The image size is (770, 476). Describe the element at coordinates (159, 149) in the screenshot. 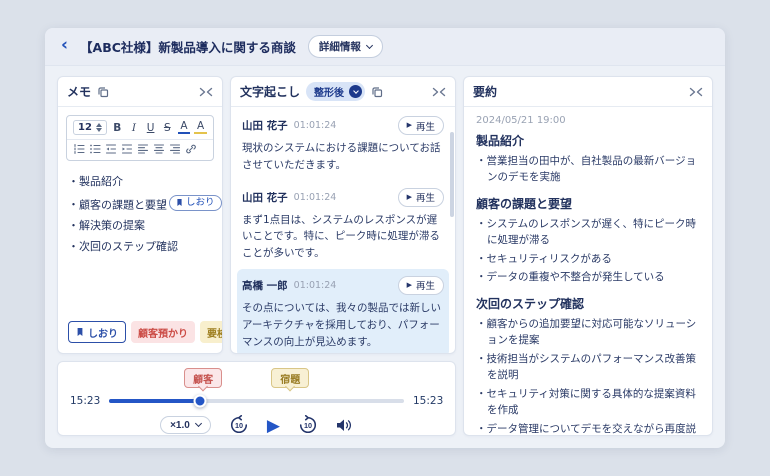

I see `align-center-icon` at that location.